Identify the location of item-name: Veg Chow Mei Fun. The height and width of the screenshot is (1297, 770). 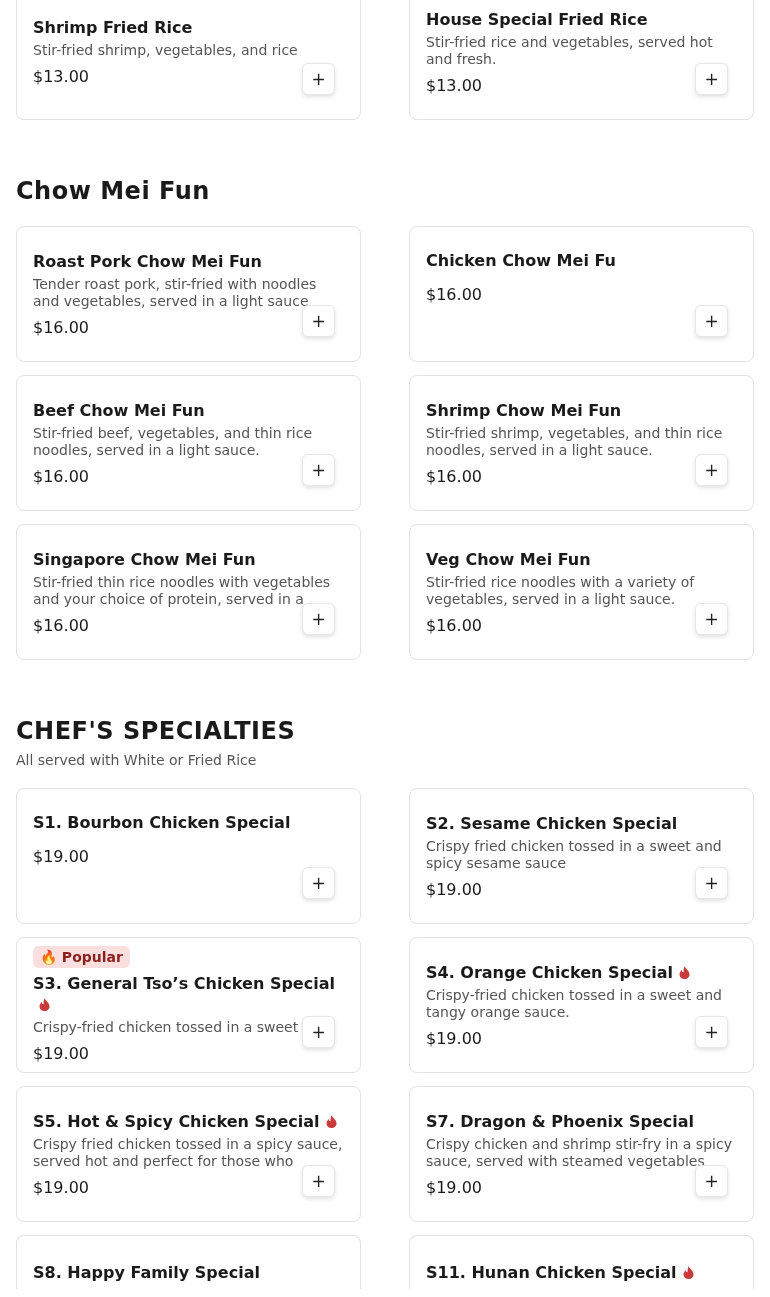
(509, 559).